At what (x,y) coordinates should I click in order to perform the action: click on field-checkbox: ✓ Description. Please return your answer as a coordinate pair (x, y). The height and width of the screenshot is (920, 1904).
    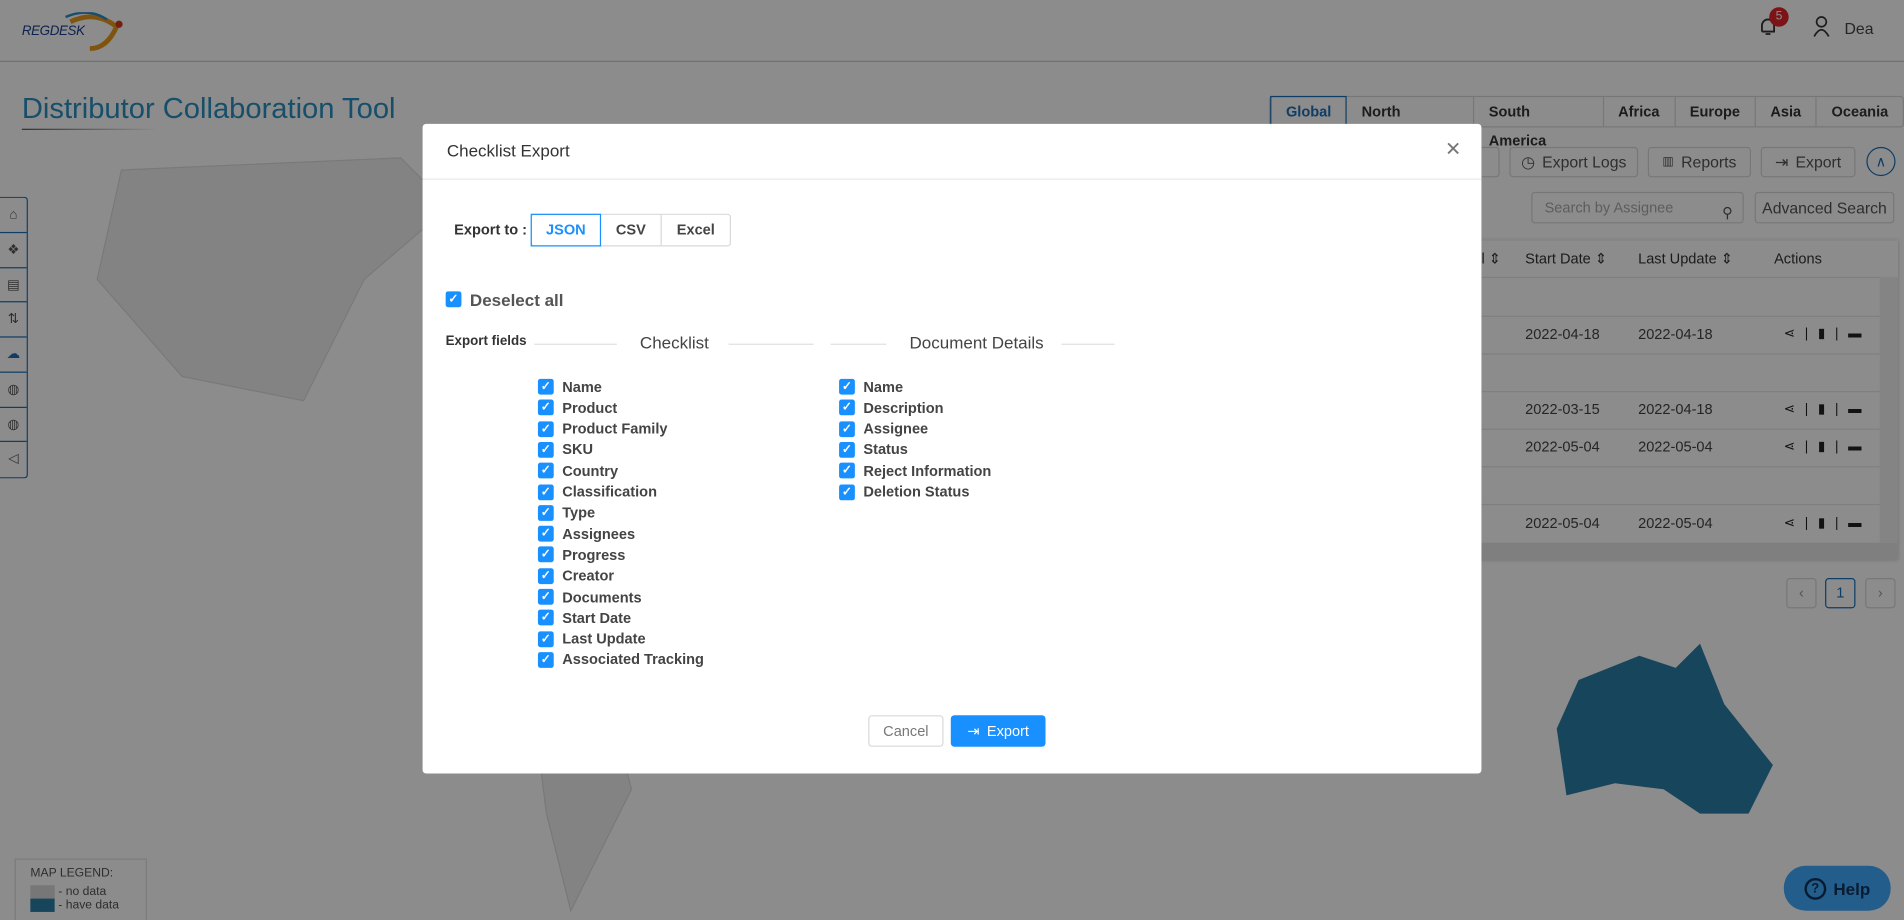
    Looking at the image, I should click on (891, 407).